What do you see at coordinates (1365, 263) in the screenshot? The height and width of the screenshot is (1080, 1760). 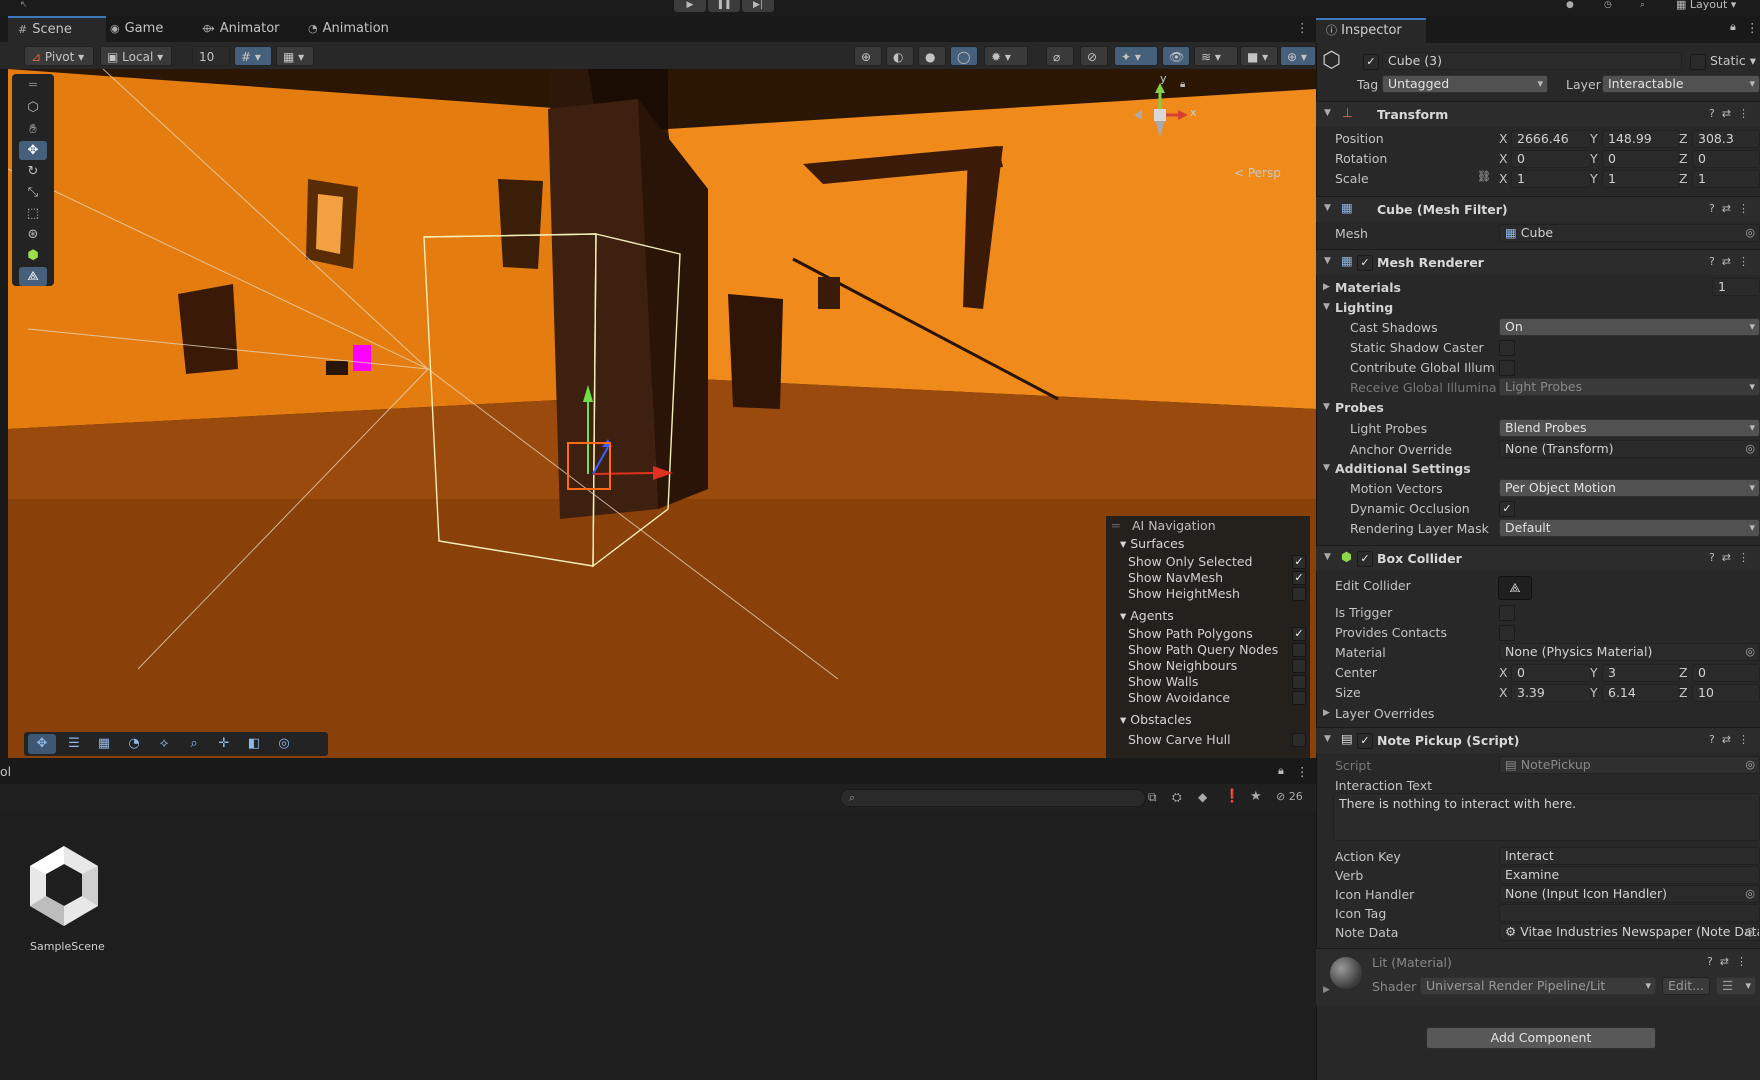 I see `mesh-renderer-enabled-checkbox: ✓` at bounding box center [1365, 263].